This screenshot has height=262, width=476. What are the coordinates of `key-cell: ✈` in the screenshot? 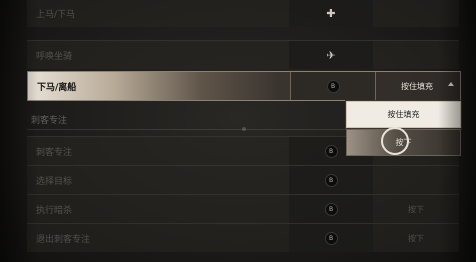 It's located at (331, 55).